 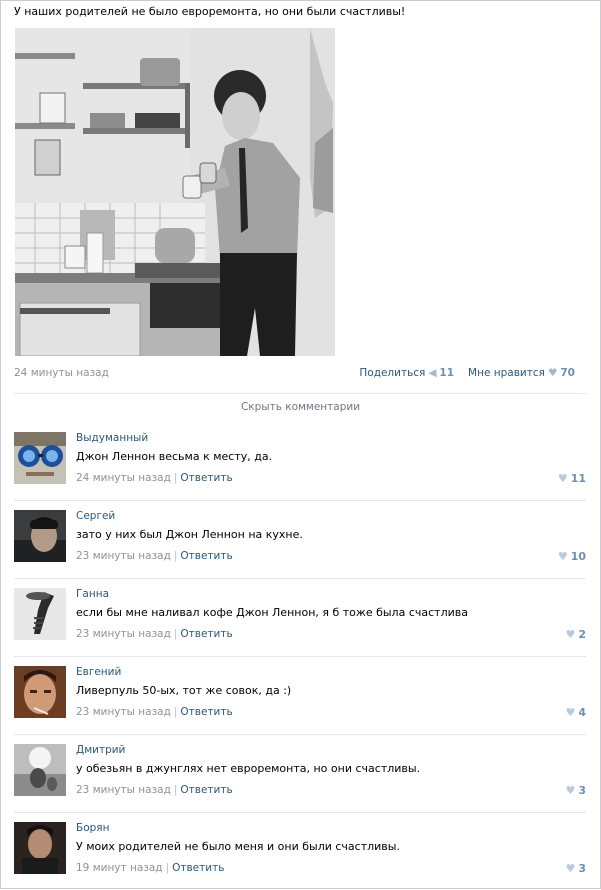 What do you see at coordinates (467, 373) in the screenshot?
I see `post-actions: Поделиться ◀ 11 Мне нравится ♥ 70` at bounding box center [467, 373].